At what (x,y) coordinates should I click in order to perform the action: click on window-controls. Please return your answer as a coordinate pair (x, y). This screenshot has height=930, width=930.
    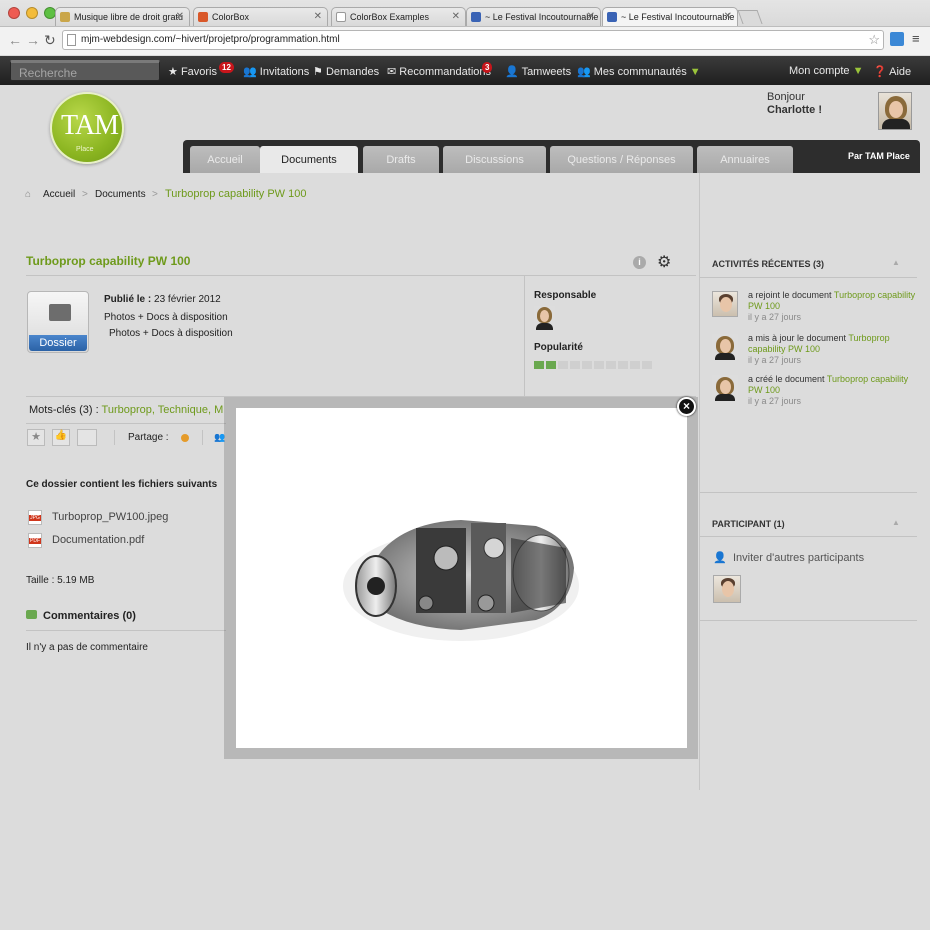
    Looking at the image, I should click on (32, 13).